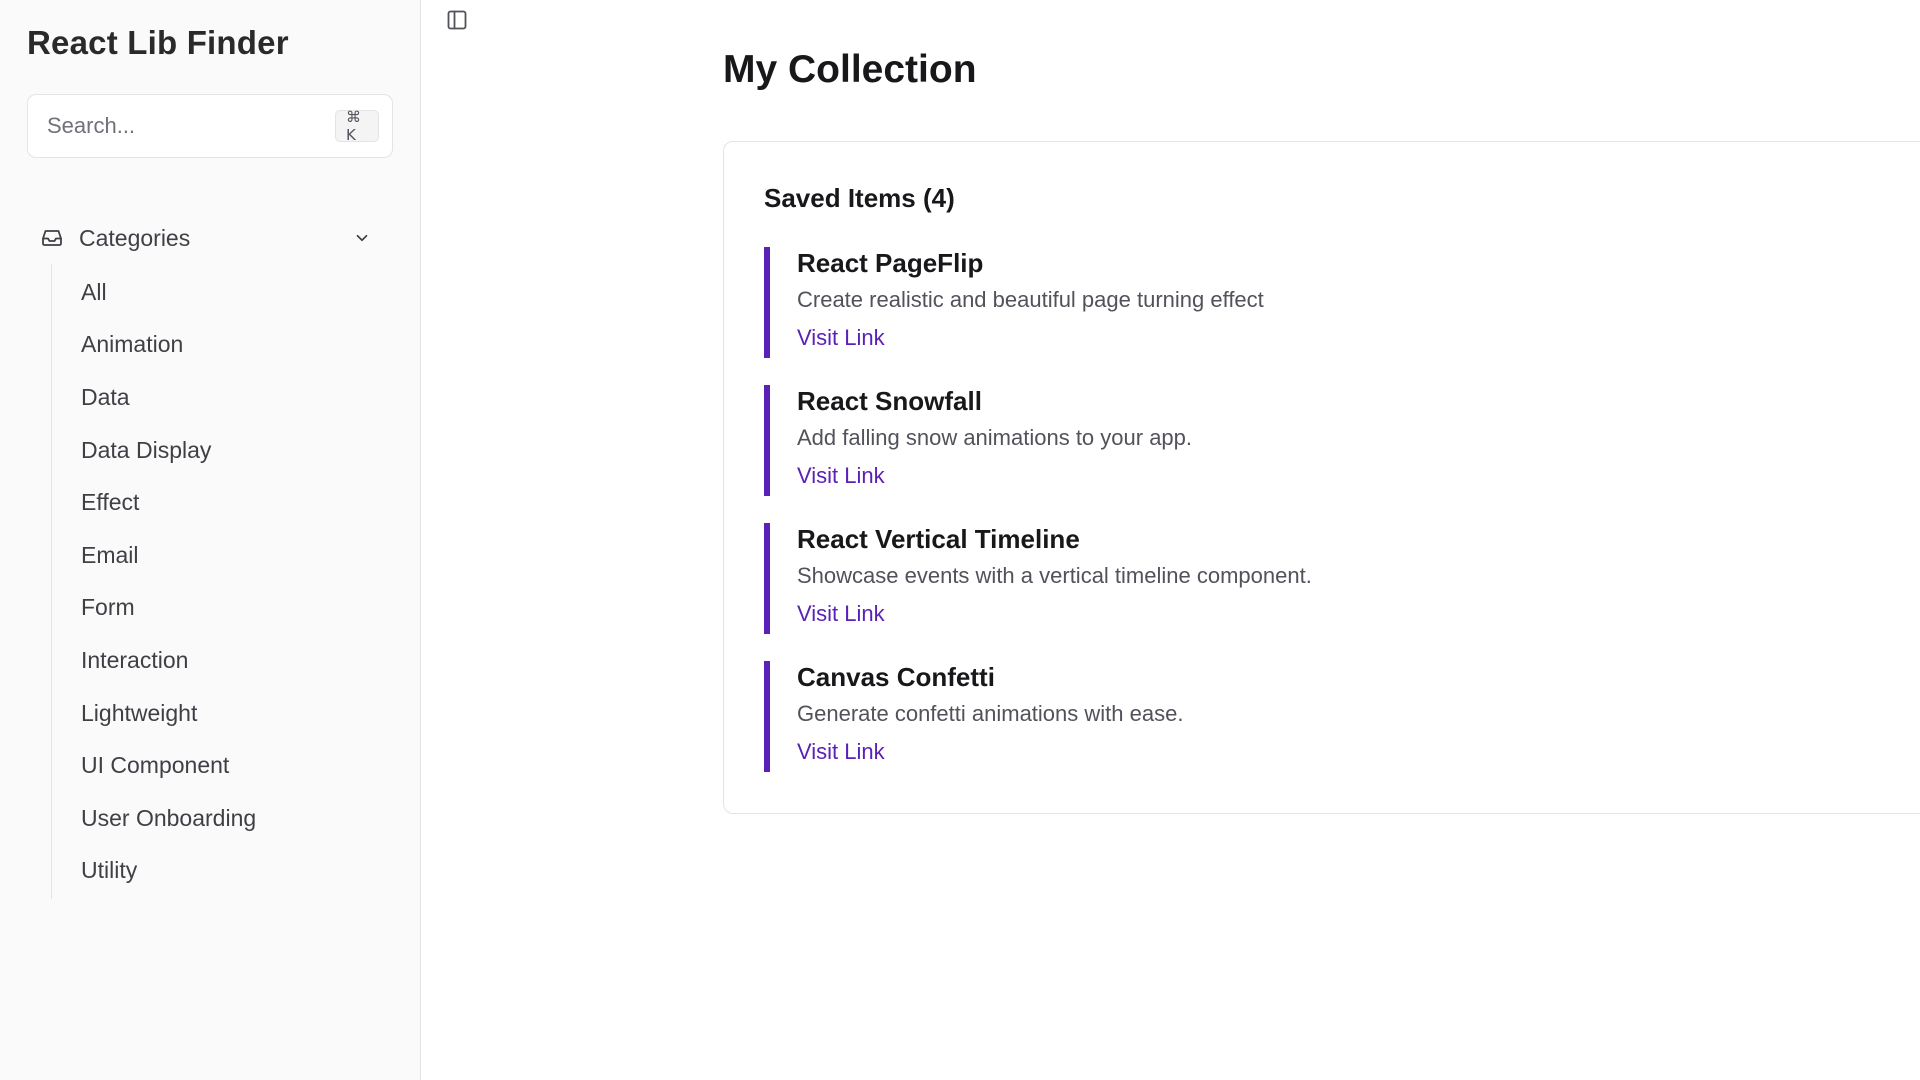 This screenshot has width=1920, height=1080. I want to click on sidebar-toggle-icon, so click(457, 22).